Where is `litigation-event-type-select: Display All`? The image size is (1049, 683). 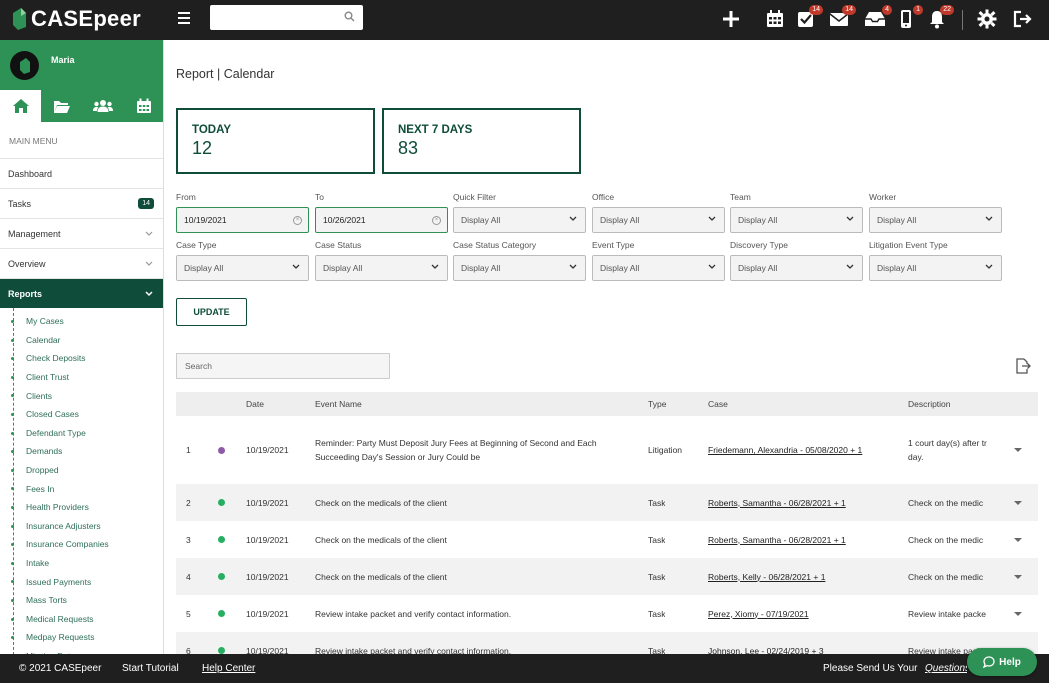
litigation-event-type-select: Display All is located at coordinates (935, 268).